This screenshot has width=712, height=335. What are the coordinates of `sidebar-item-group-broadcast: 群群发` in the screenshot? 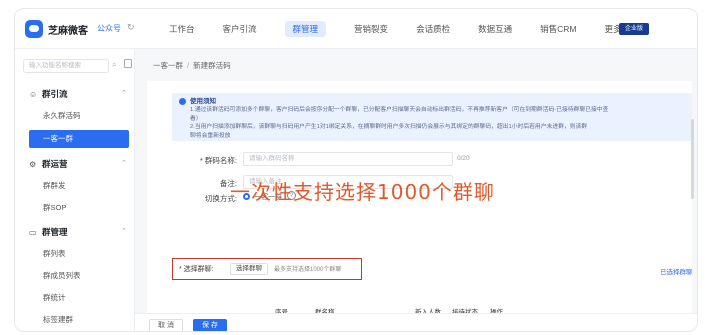 It's located at (75, 186).